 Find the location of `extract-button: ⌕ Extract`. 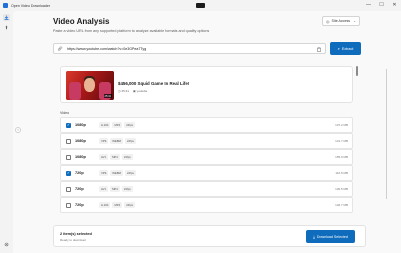

extract-button: ⌕ Extract is located at coordinates (345, 48).